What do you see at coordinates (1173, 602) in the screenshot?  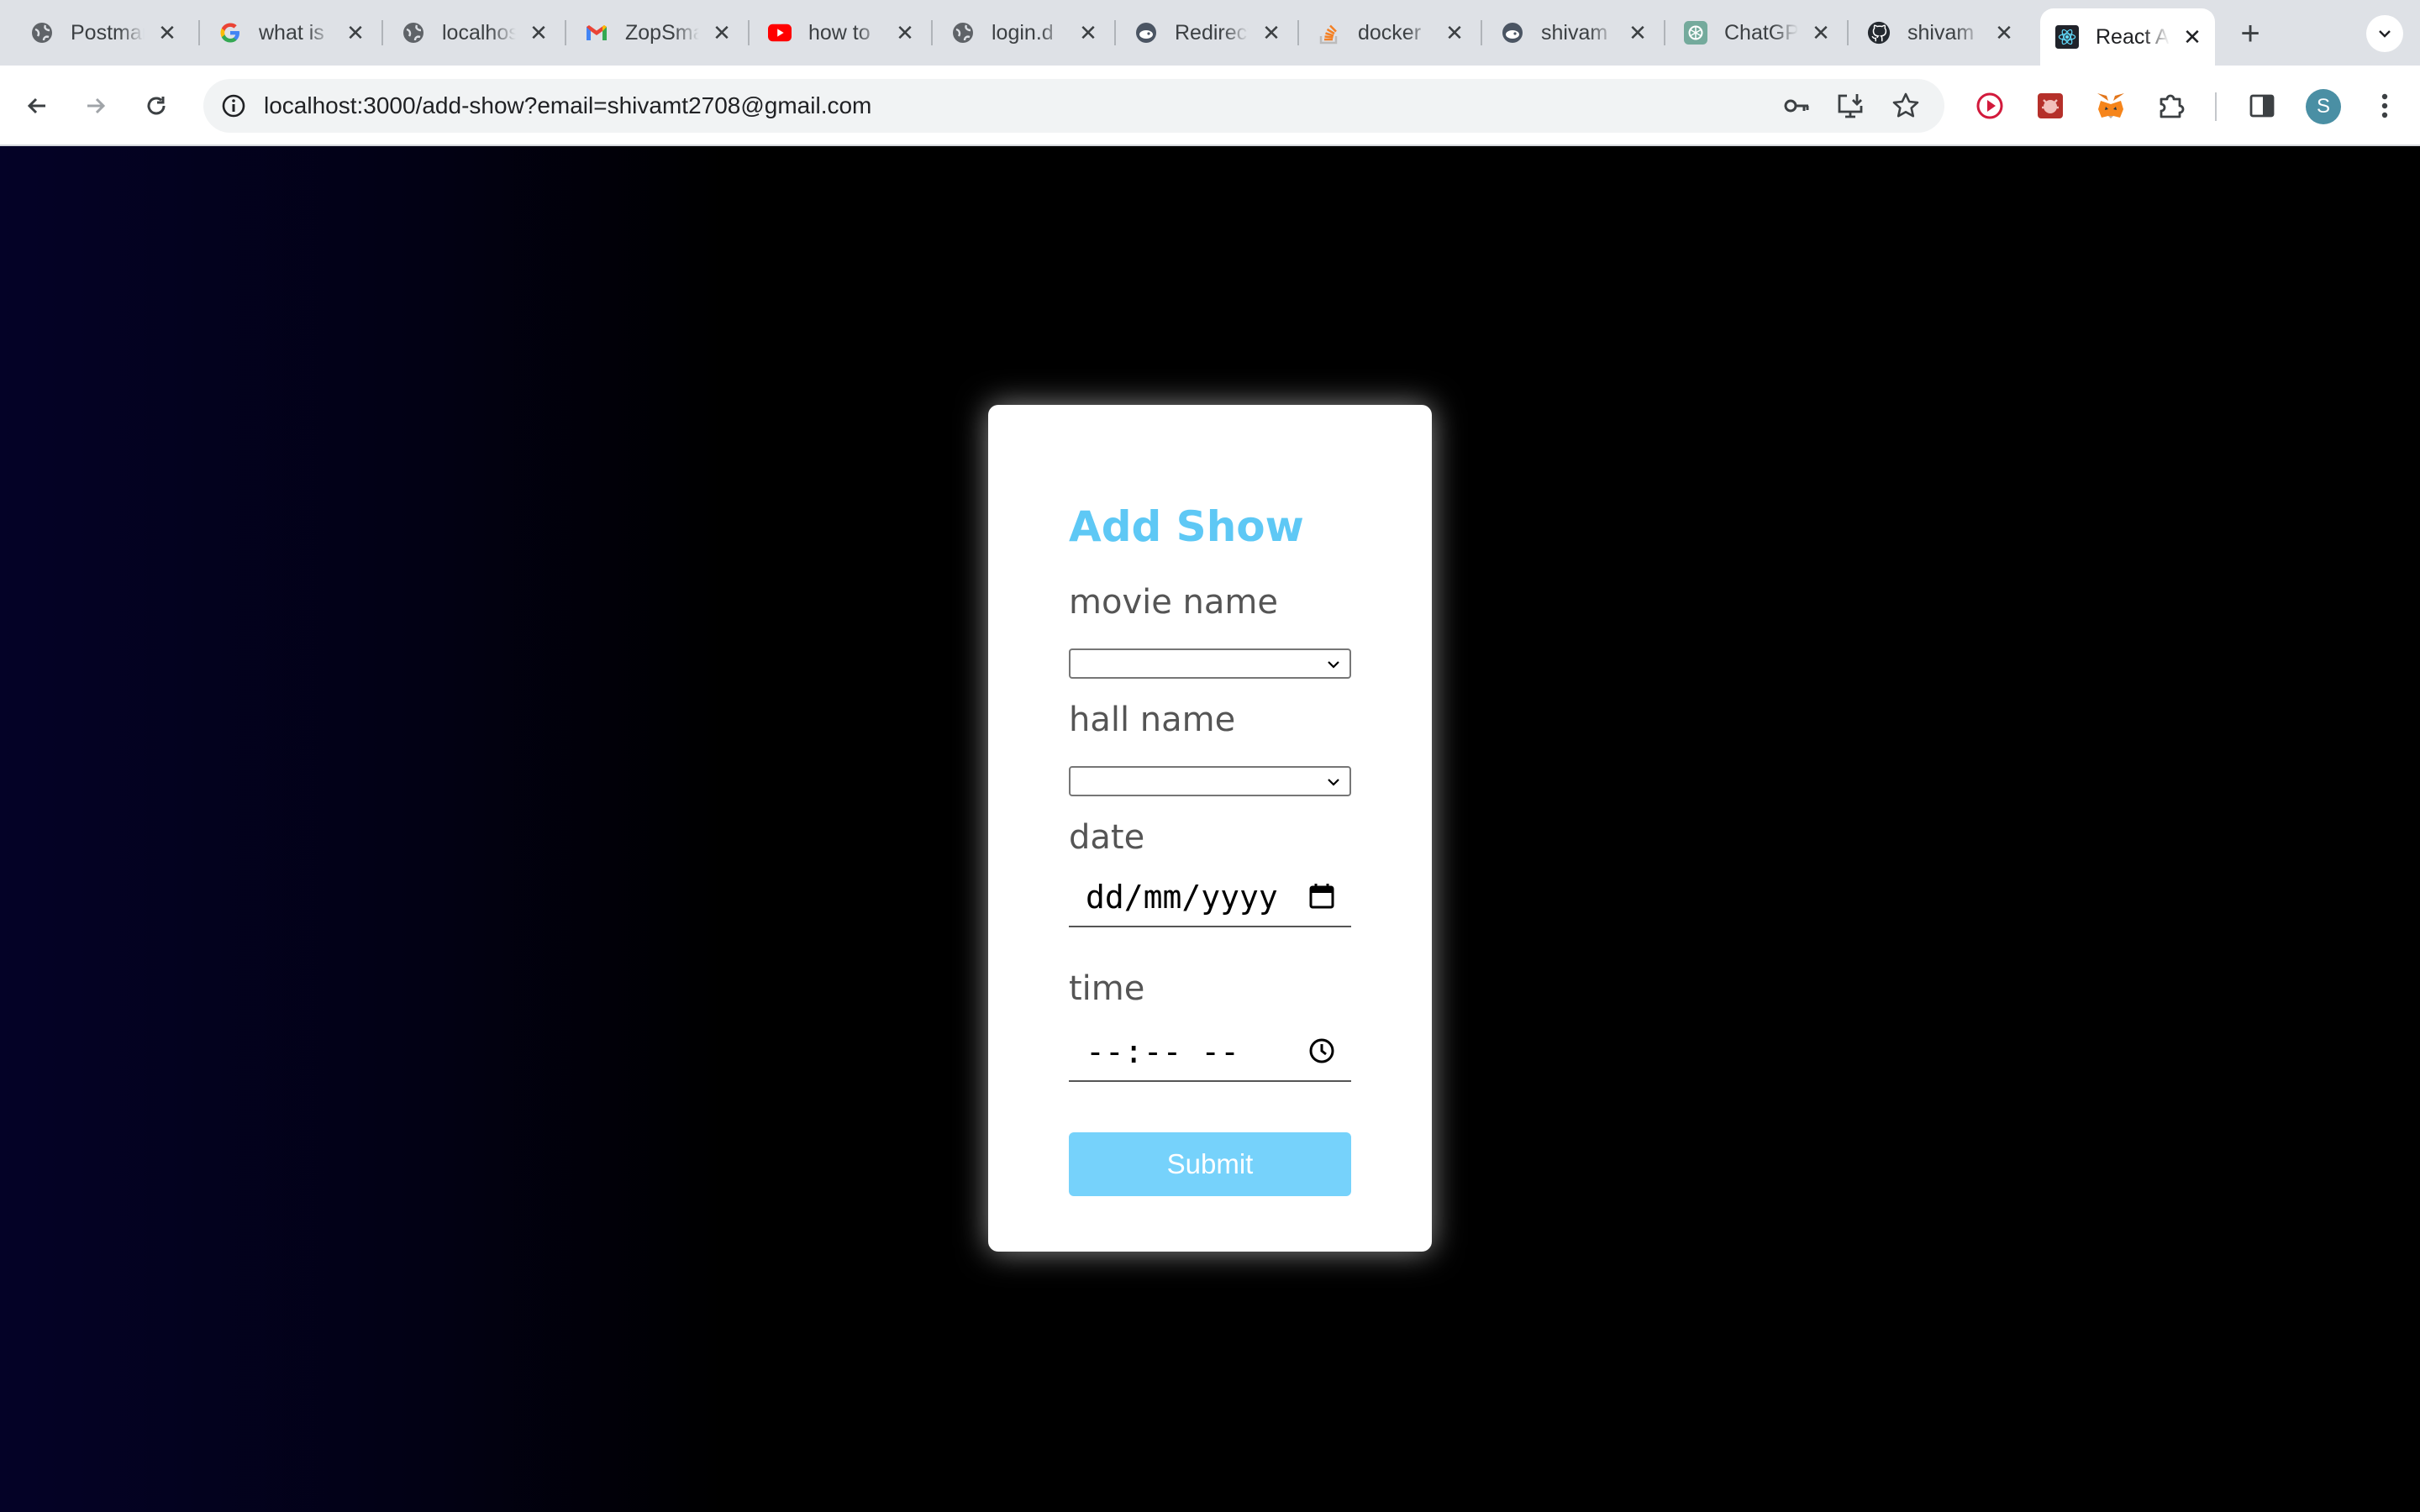 I see `movie-name-label: movie name` at bounding box center [1173, 602].